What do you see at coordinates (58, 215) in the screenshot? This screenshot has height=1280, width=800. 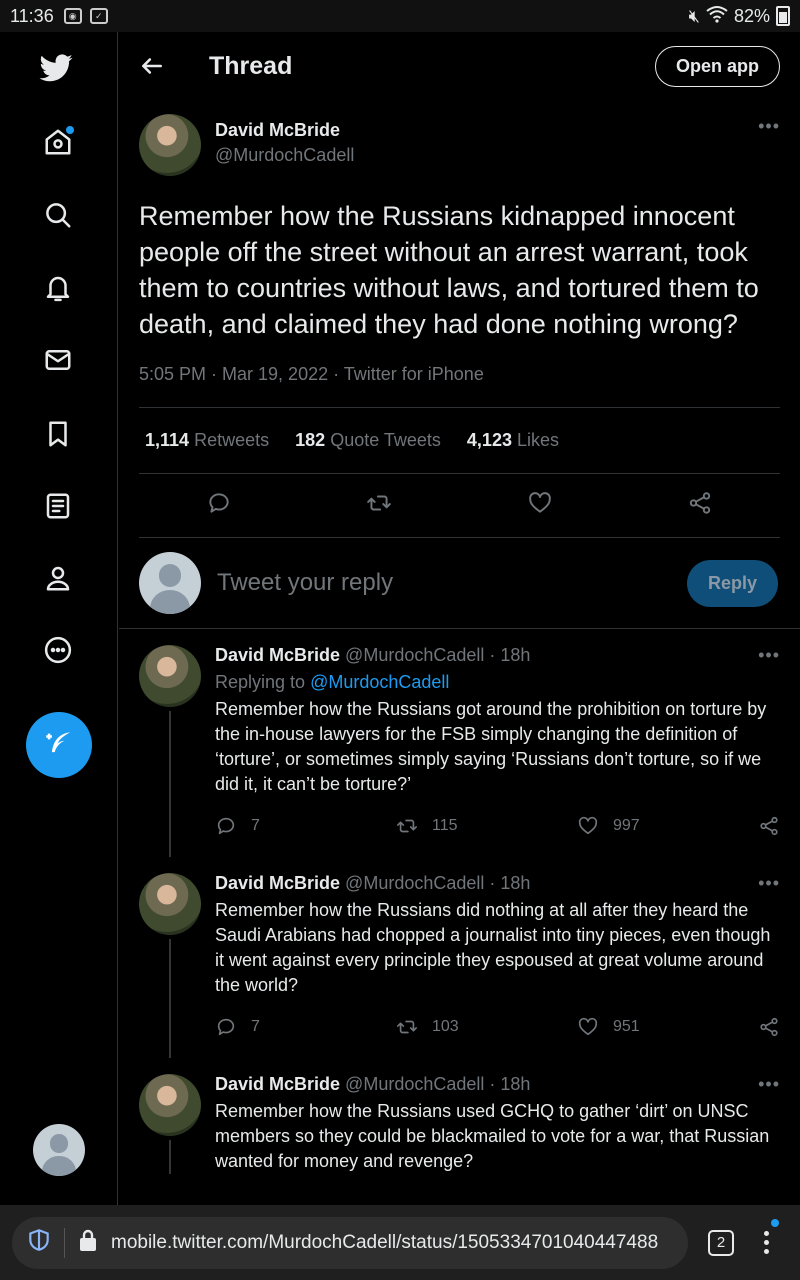 I see `search-icon` at bounding box center [58, 215].